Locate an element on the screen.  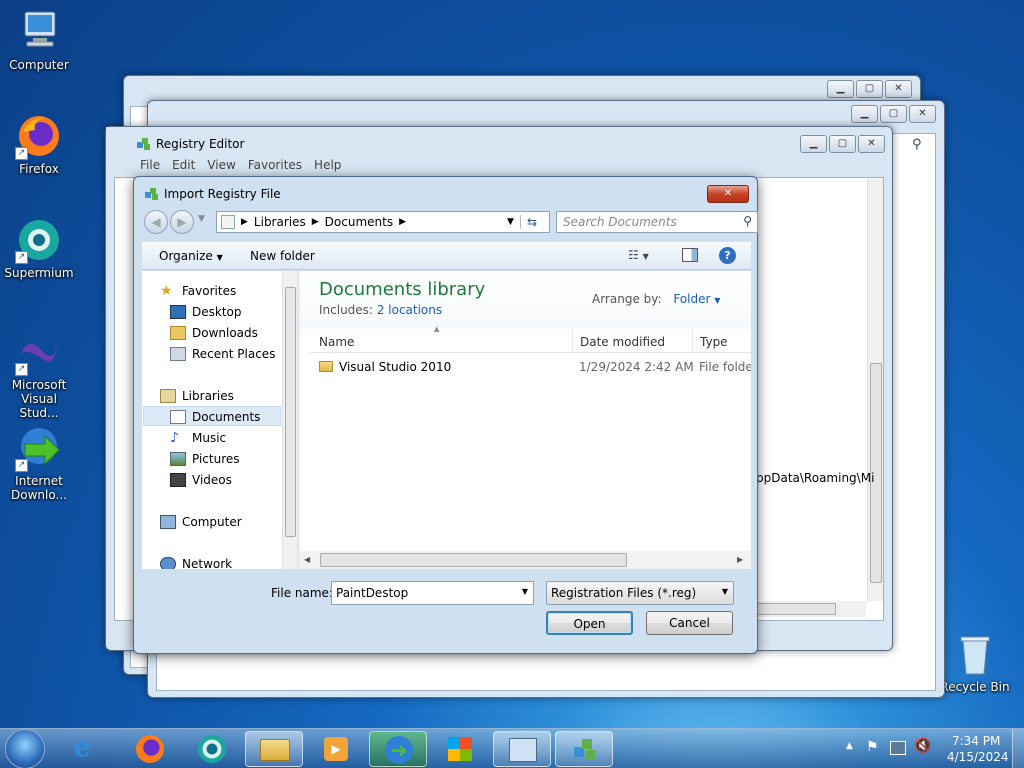
view-options-icon: ☷ ▼ is located at coordinates (638, 255).